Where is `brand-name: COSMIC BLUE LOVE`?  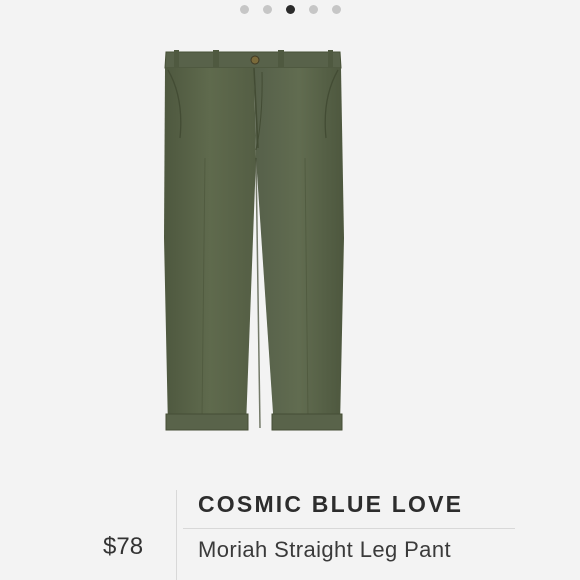 brand-name: COSMIC BLUE LOVE is located at coordinates (331, 504).